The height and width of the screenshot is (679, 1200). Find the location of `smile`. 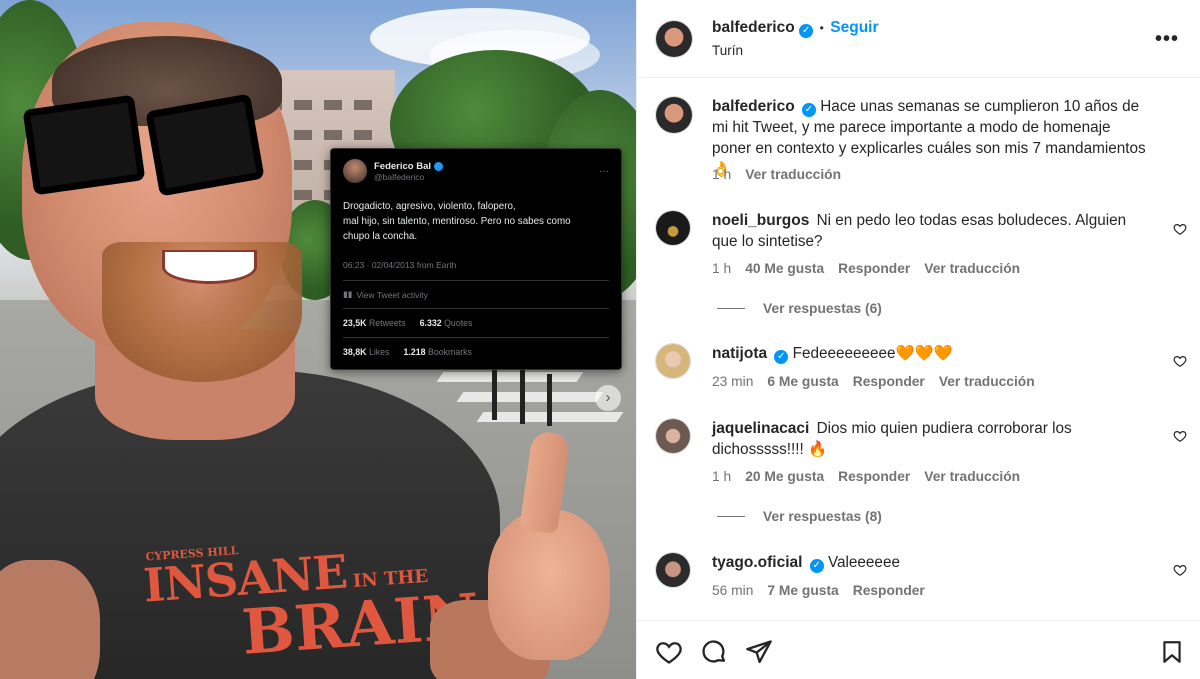

smile is located at coordinates (209, 267).